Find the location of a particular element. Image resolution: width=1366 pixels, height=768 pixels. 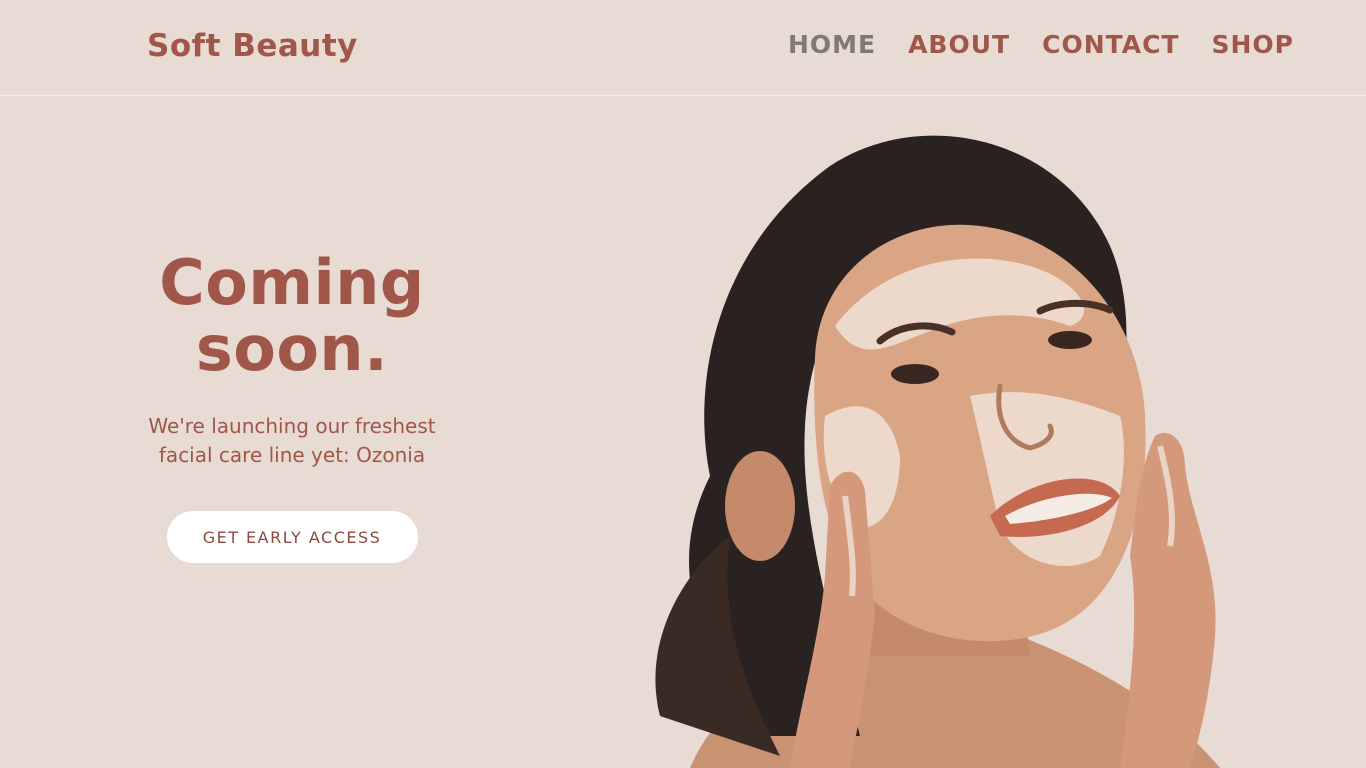

nav-contact-link: CONTACT is located at coordinates (1110, 44).